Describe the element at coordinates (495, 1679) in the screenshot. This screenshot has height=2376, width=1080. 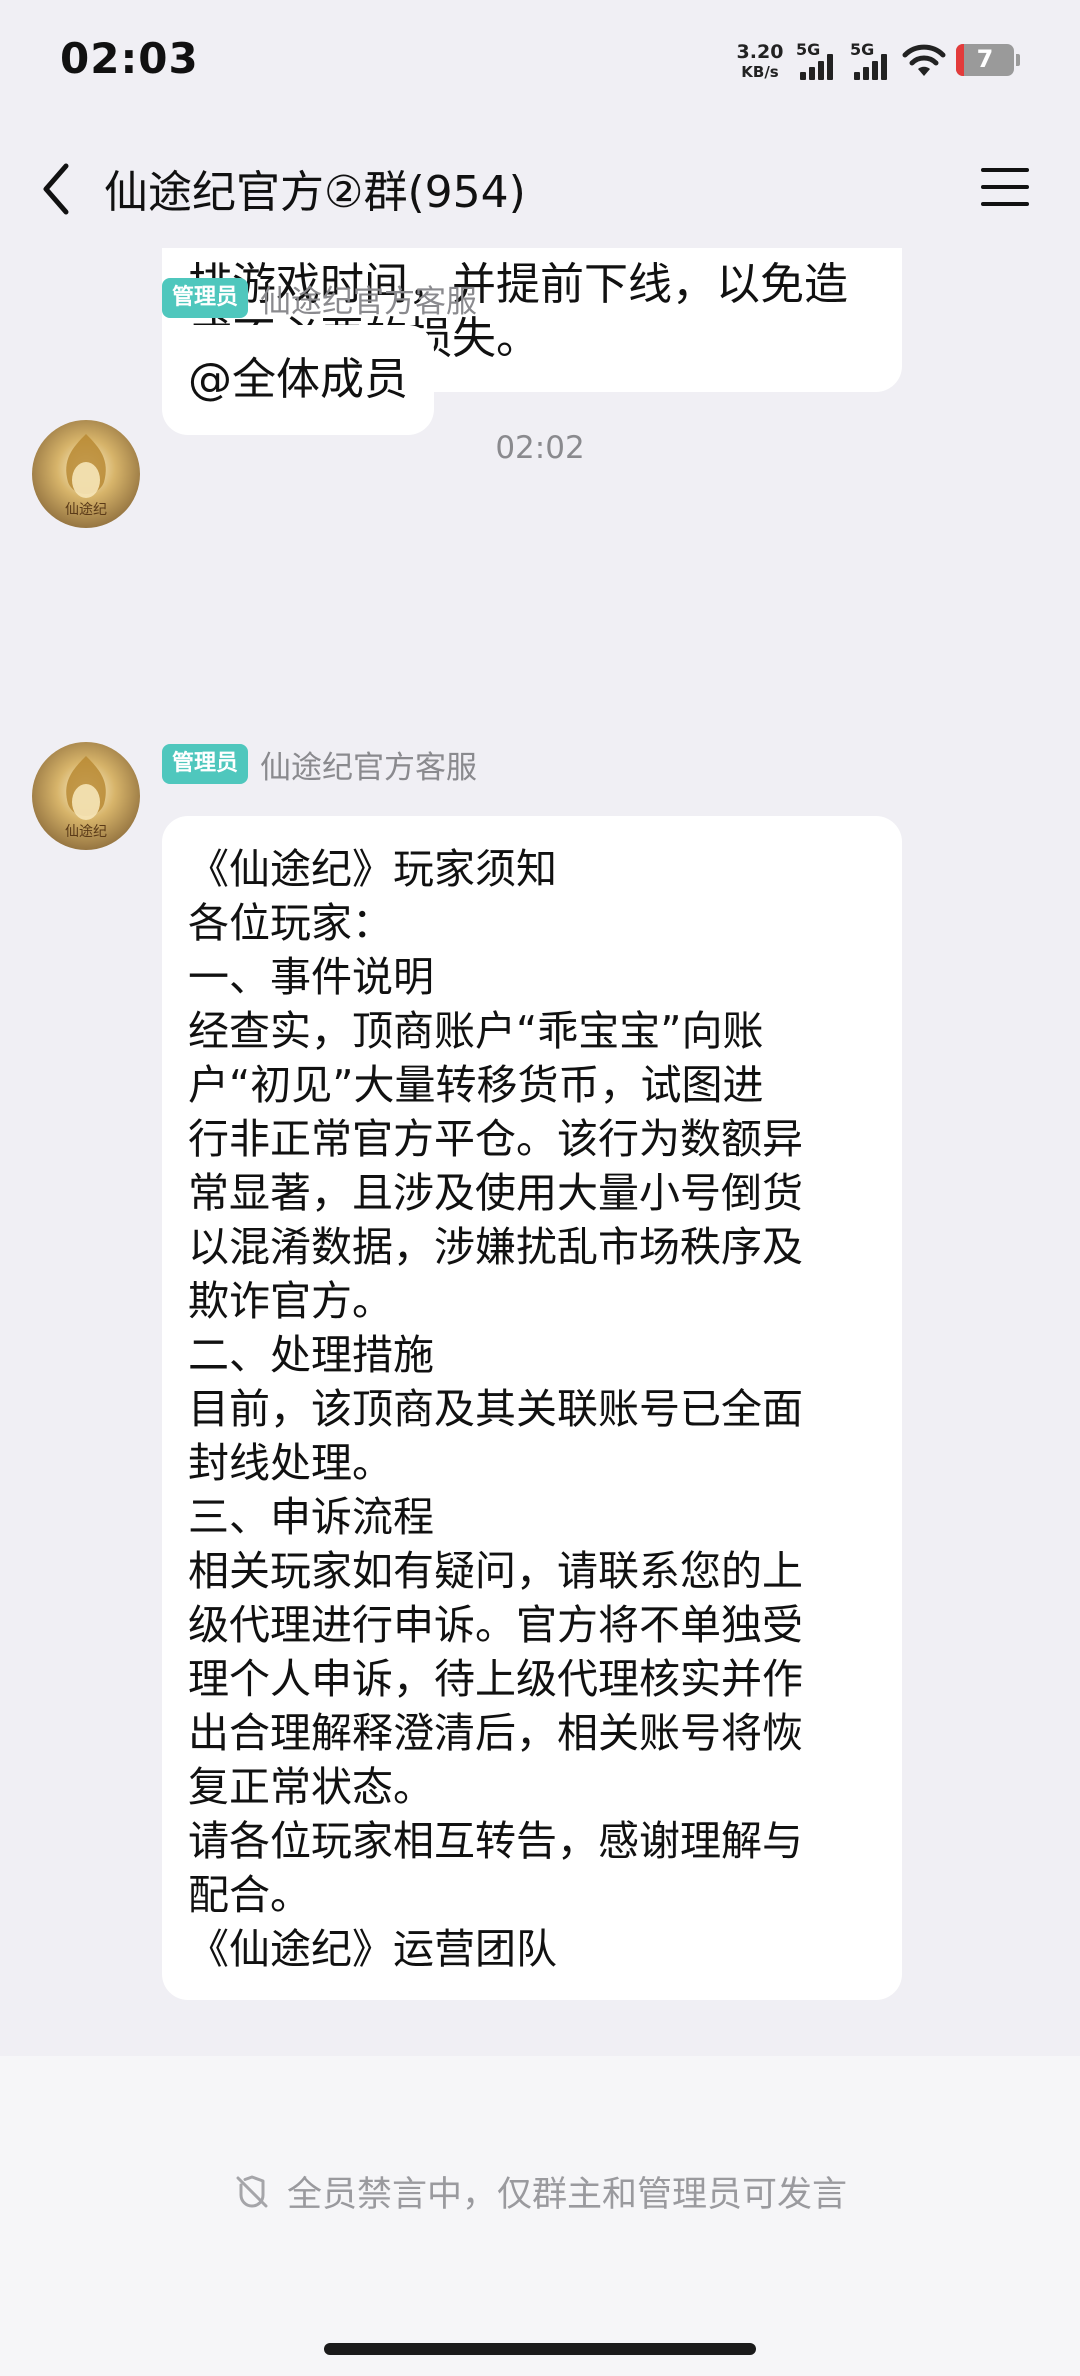
I see `message-text-line: 理个人申诉，待上级代理核实并作` at that location.